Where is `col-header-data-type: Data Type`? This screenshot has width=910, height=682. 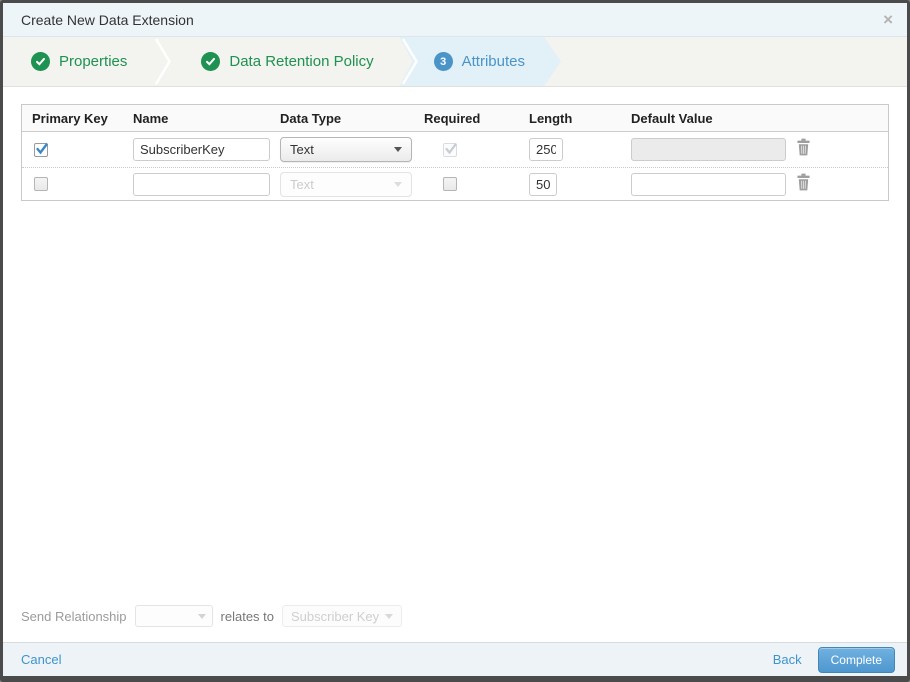
col-header-data-type: Data Type is located at coordinates (311, 118).